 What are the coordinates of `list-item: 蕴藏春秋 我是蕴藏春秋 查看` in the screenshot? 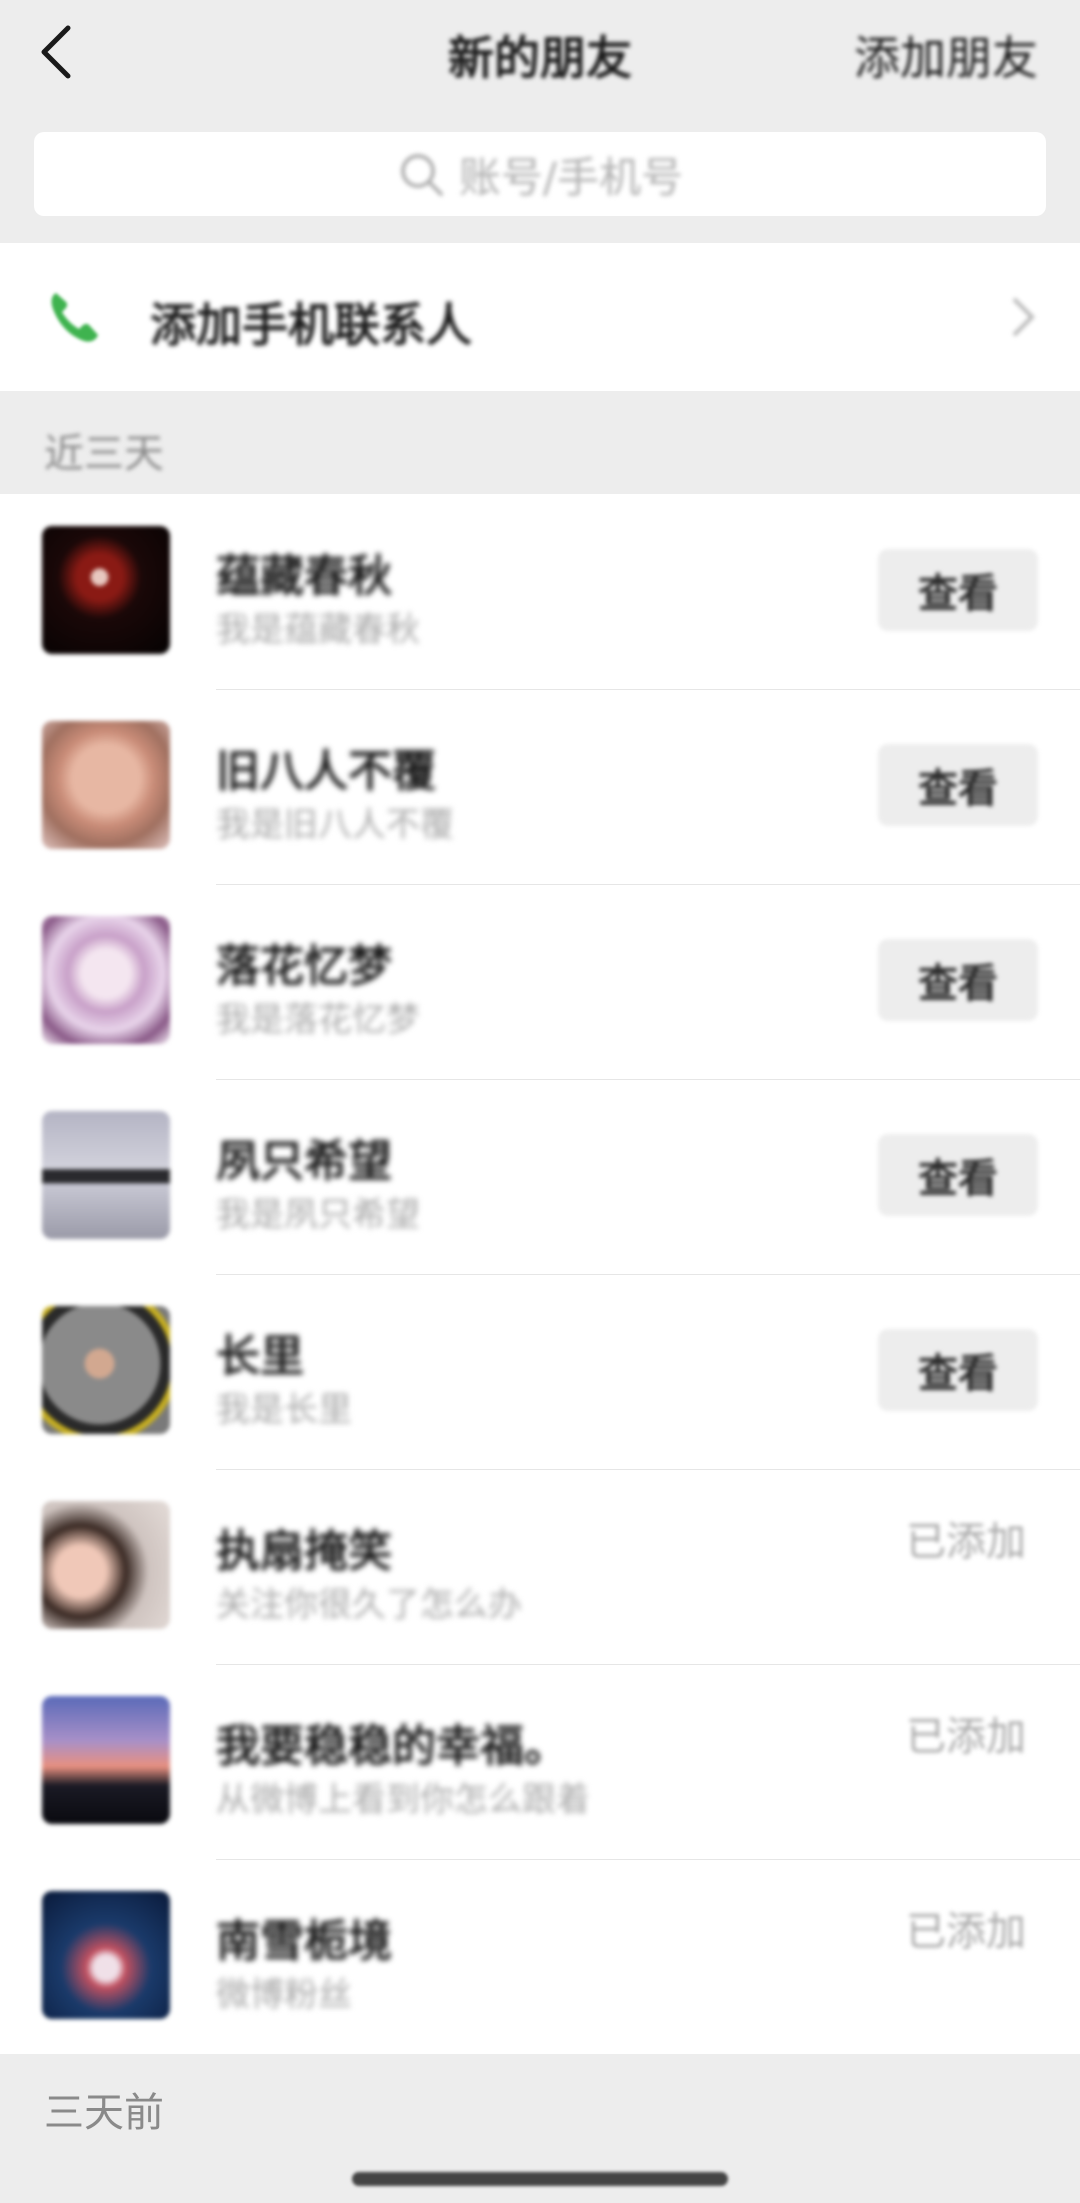 It's located at (540, 591).